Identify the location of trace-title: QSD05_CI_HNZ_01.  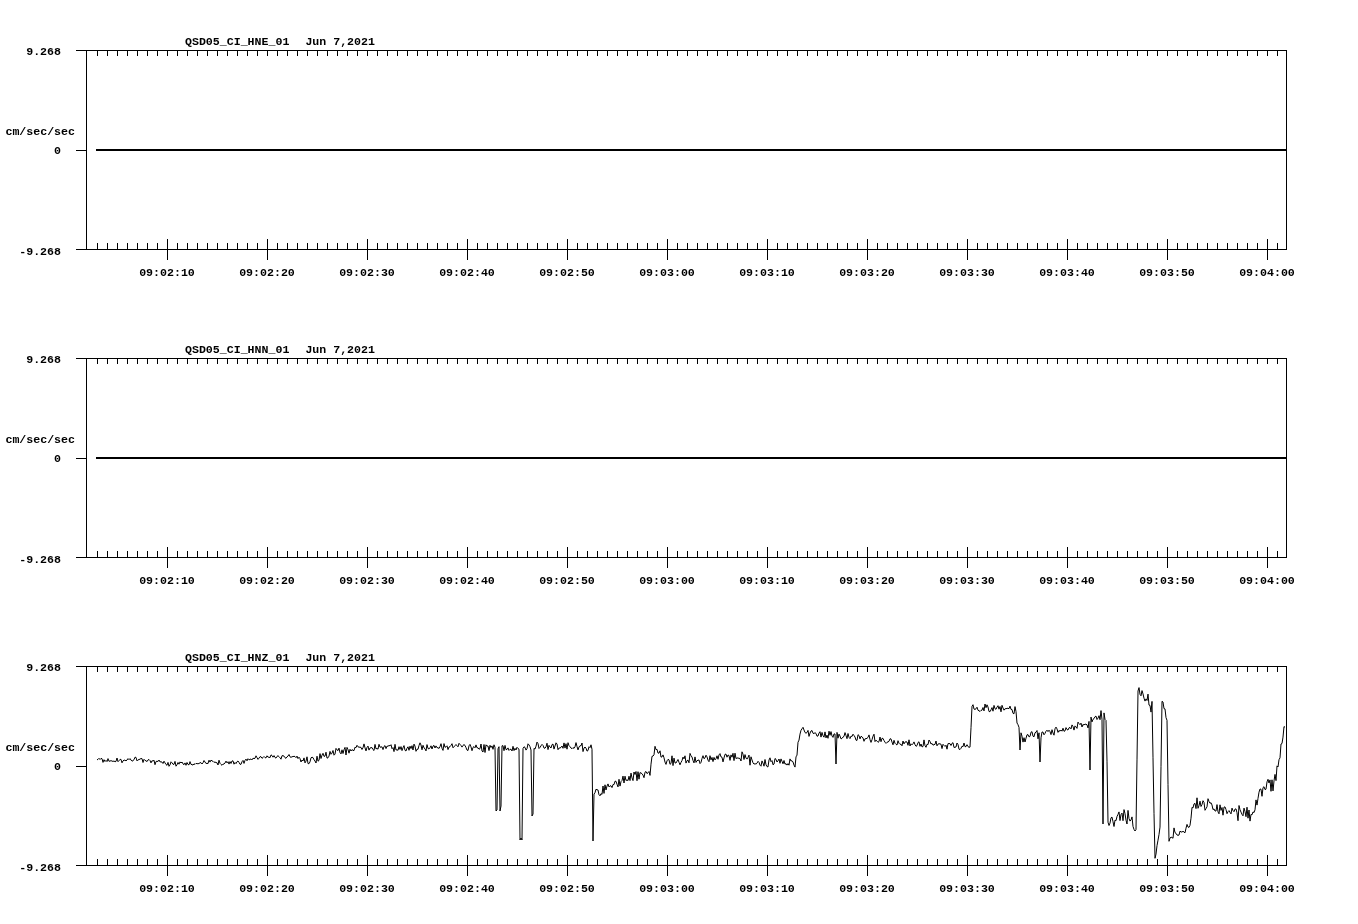
(237, 657).